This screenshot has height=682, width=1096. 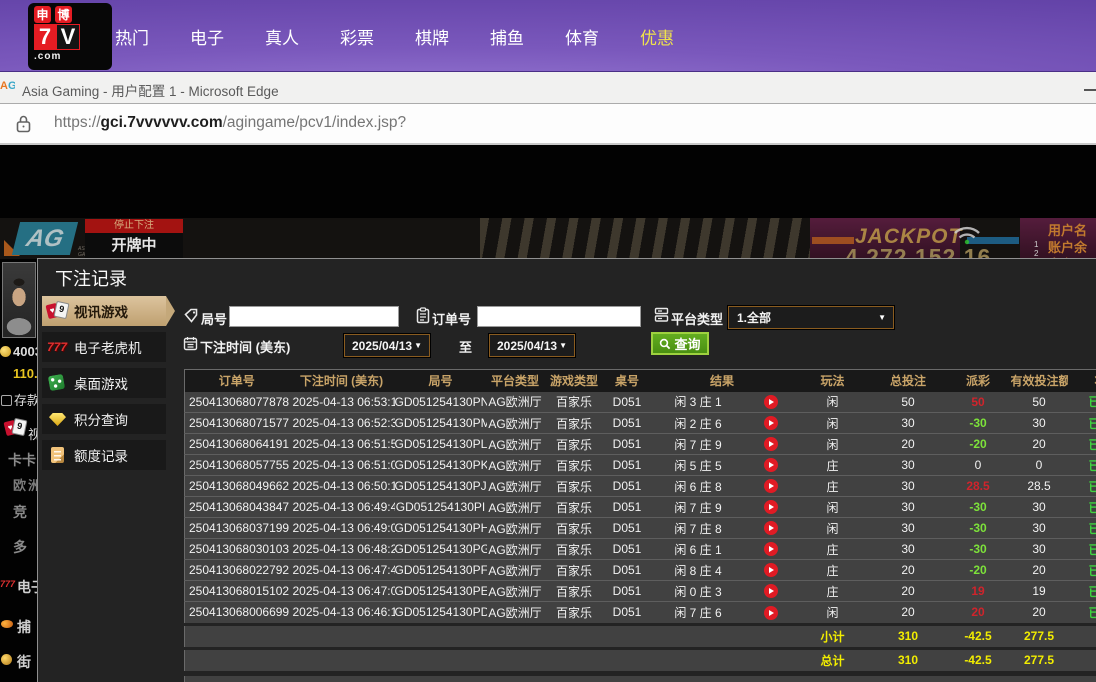 I want to click on nav-item-3: 彩票, so click(x=357, y=36).